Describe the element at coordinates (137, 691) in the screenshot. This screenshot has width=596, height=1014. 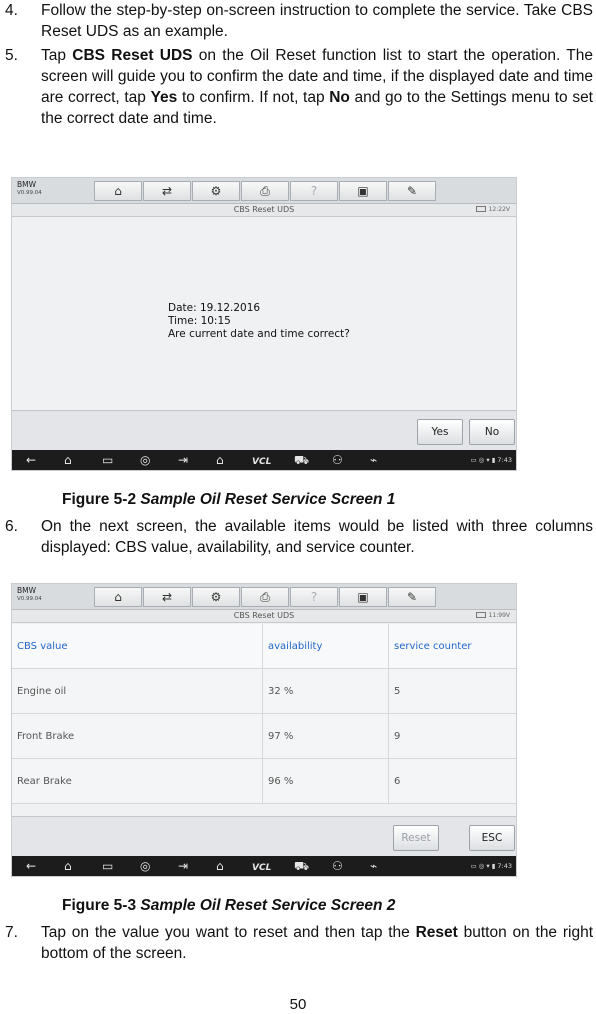
I see `cell-cbs-value: Engine oil` at that location.